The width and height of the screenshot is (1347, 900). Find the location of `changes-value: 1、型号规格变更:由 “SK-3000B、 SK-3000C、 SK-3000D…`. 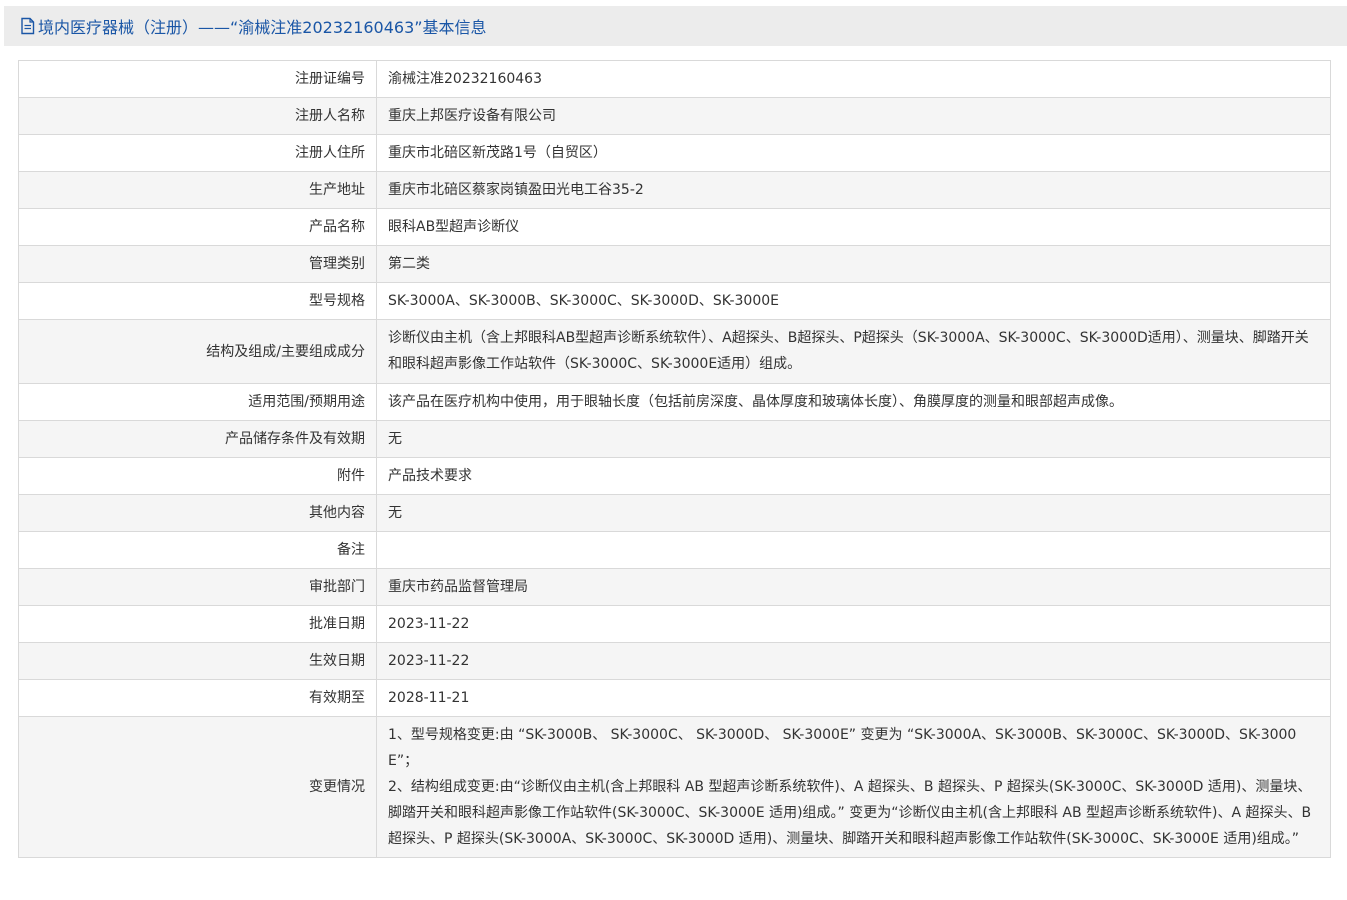

changes-value: 1、型号规格变更:由 “SK-3000B、 SK-3000C、 SK-3000D… is located at coordinates (853, 787).